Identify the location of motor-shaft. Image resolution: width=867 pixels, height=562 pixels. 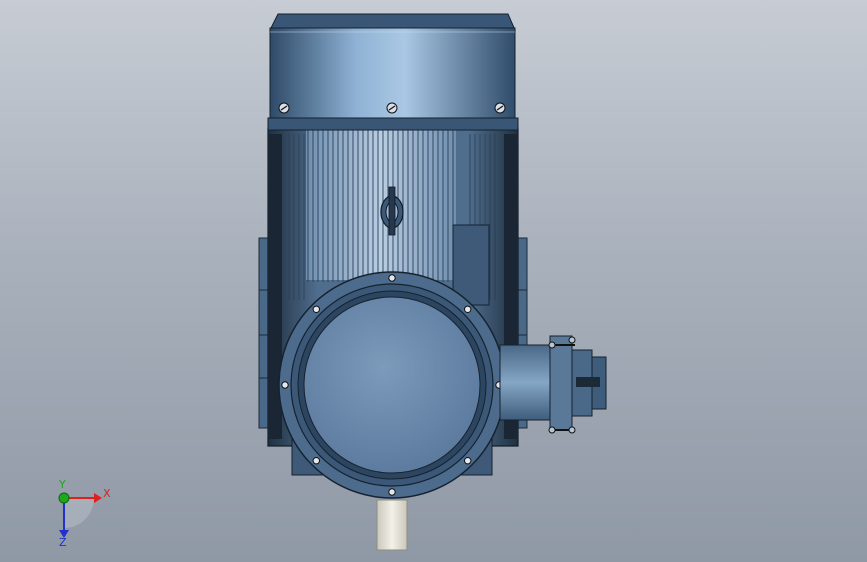
(392, 525).